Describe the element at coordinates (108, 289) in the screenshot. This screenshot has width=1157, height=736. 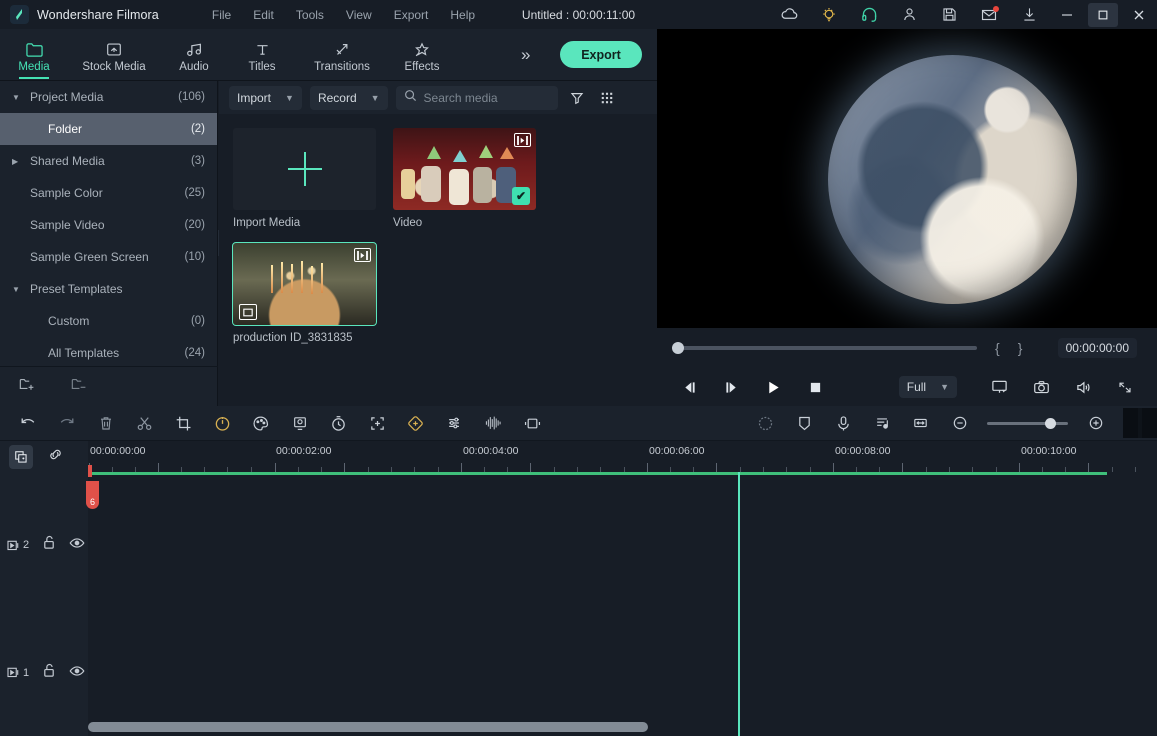
I see `sidebar-item-preset-templates: ▼ Preset Templates` at that location.